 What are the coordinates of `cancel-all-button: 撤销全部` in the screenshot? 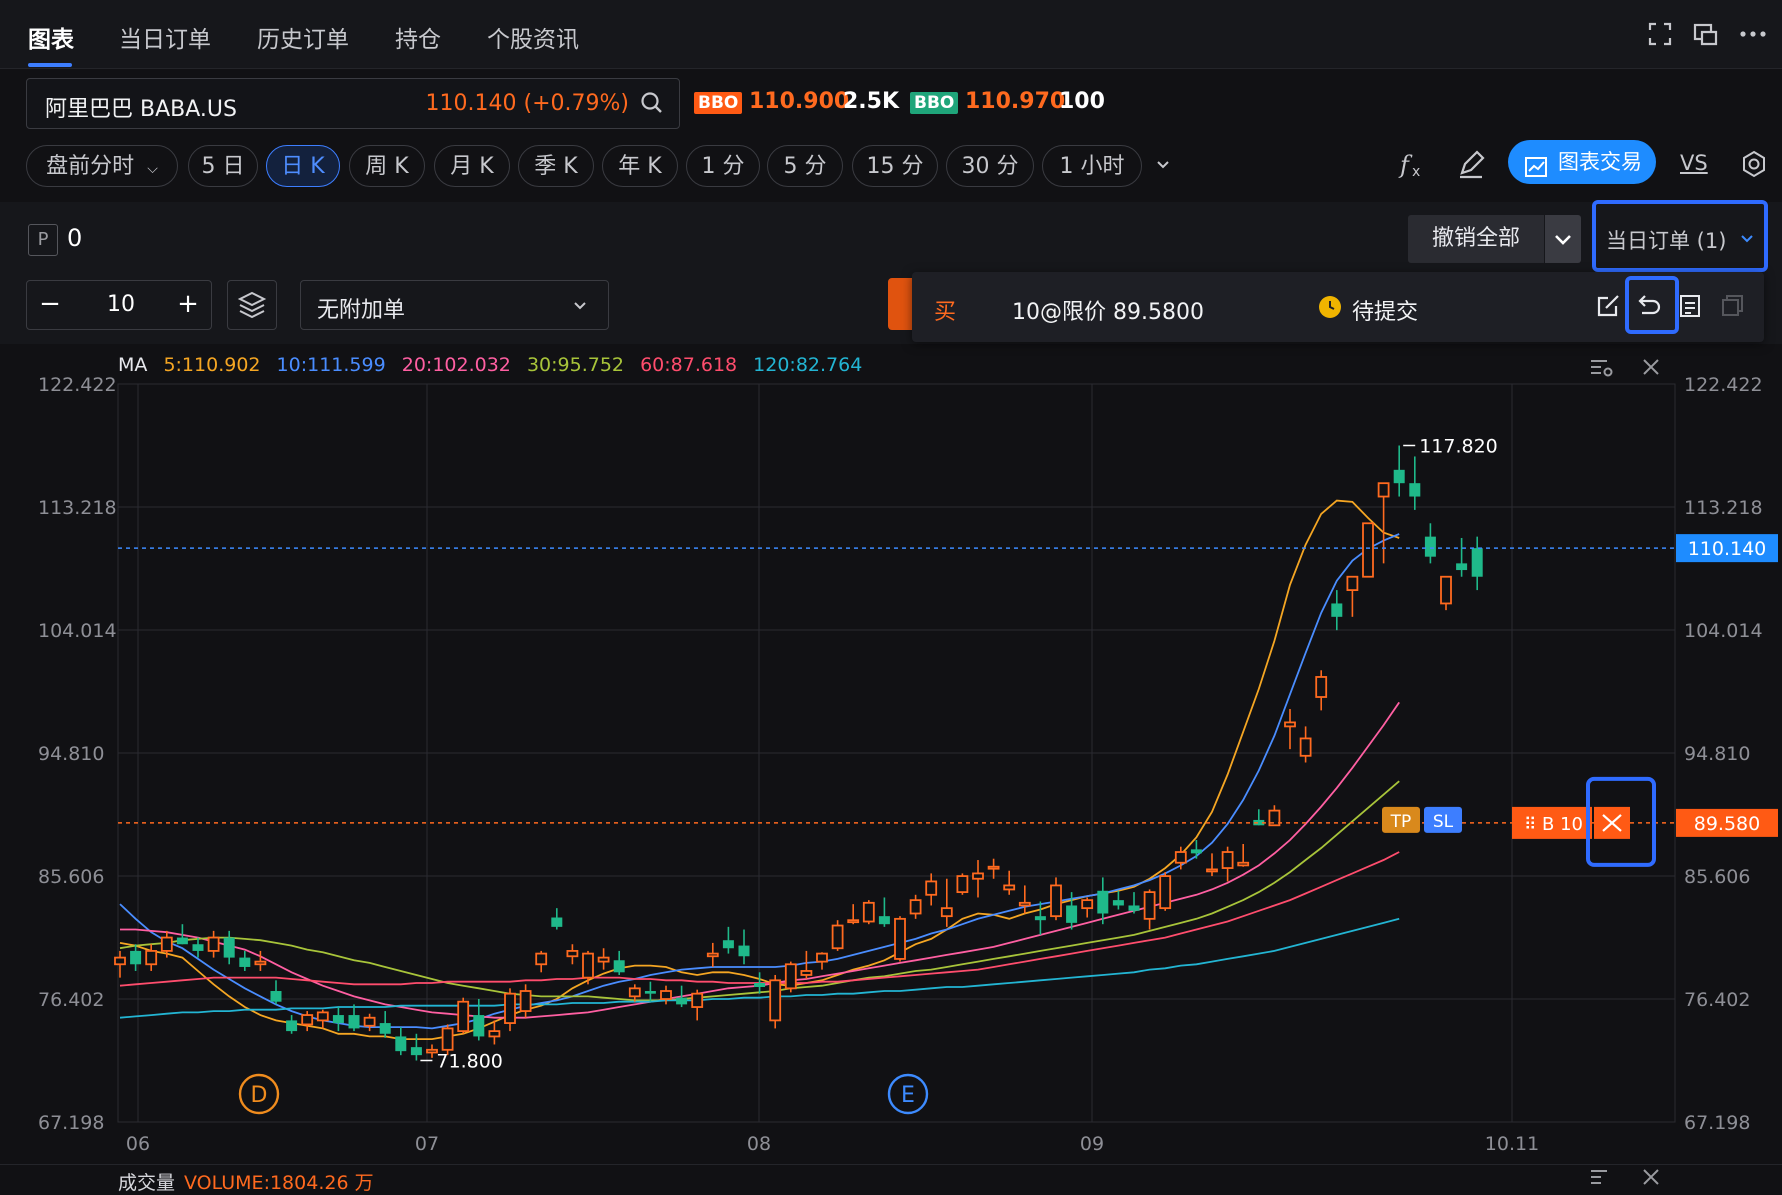 It's located at (1476, 239).